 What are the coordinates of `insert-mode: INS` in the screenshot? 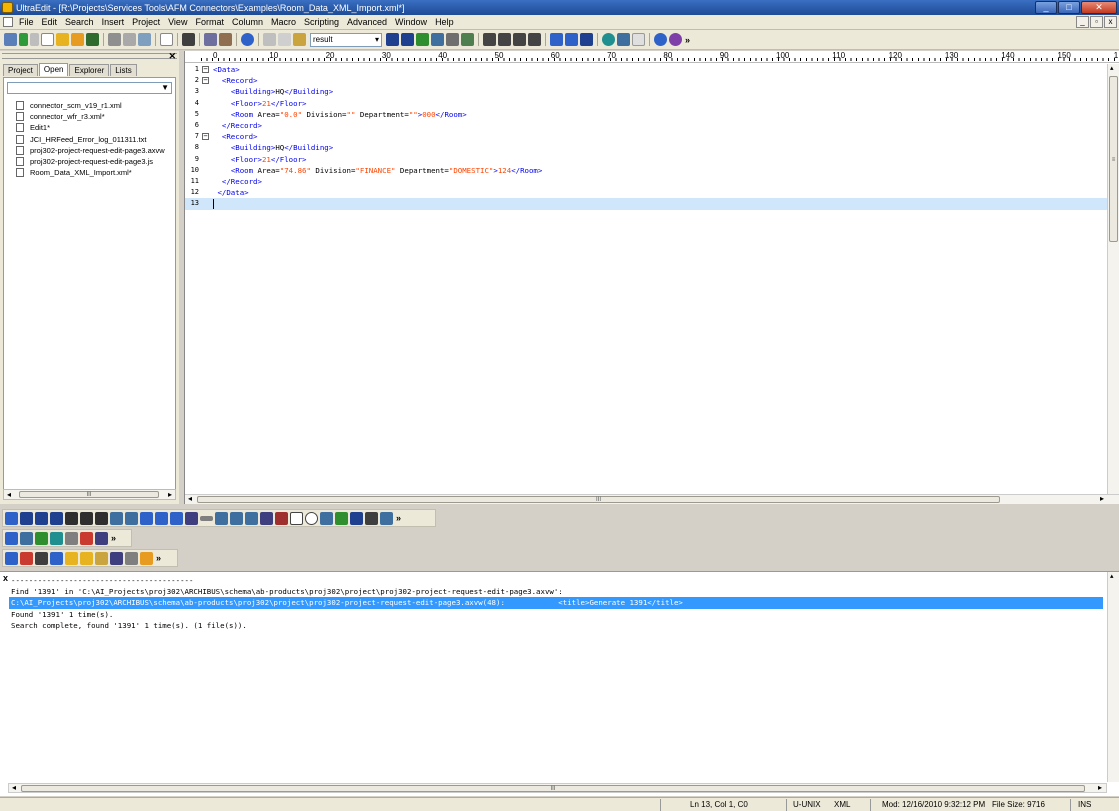 It's located at (1084, 804).